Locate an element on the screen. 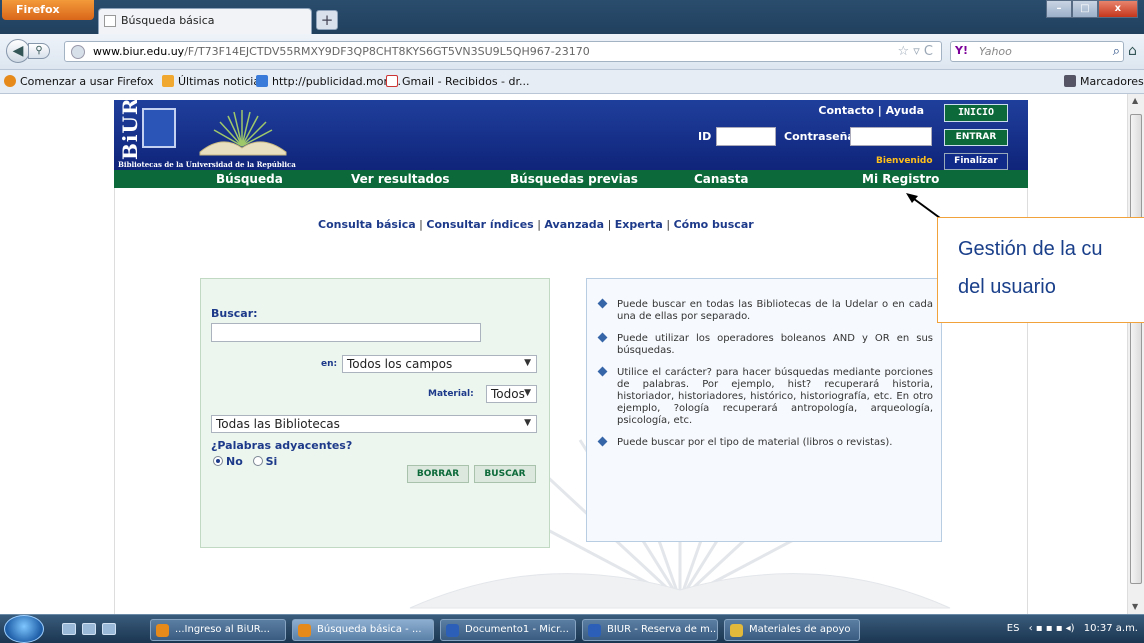  back-forward-group: ◀ ⚲ is located at coordinates (35, 51).